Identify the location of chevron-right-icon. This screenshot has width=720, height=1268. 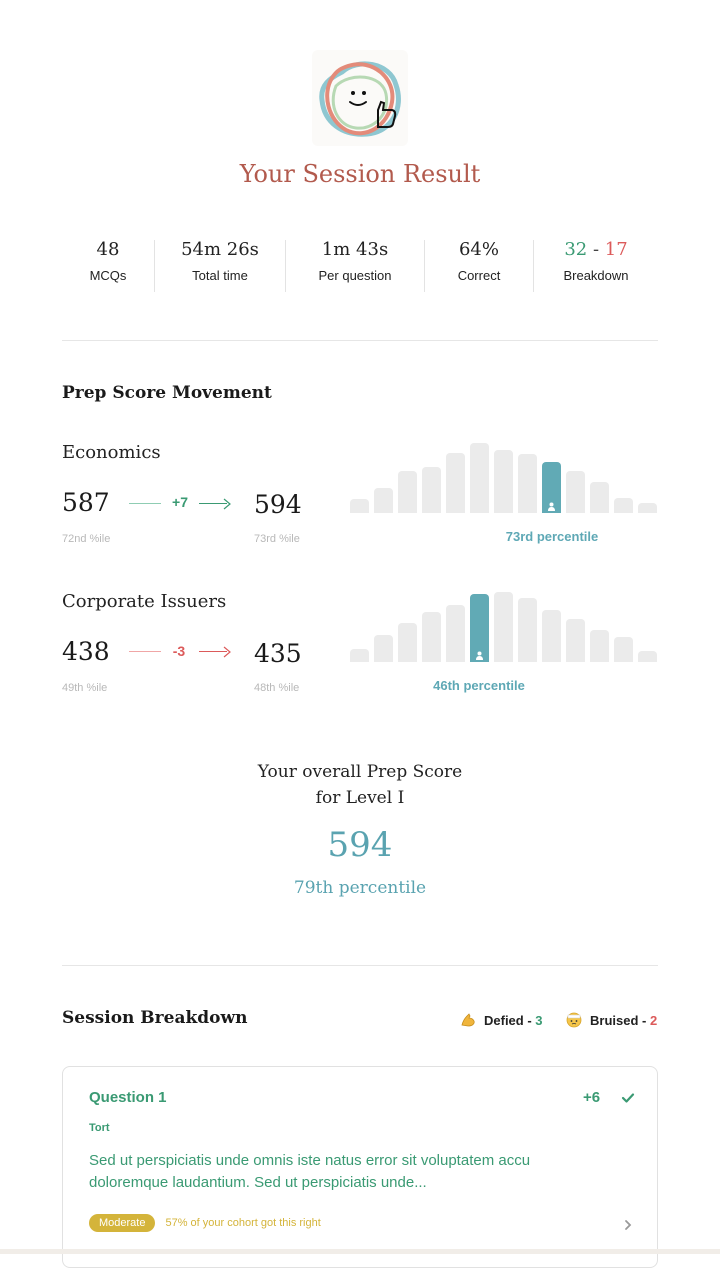
(628, 1224).